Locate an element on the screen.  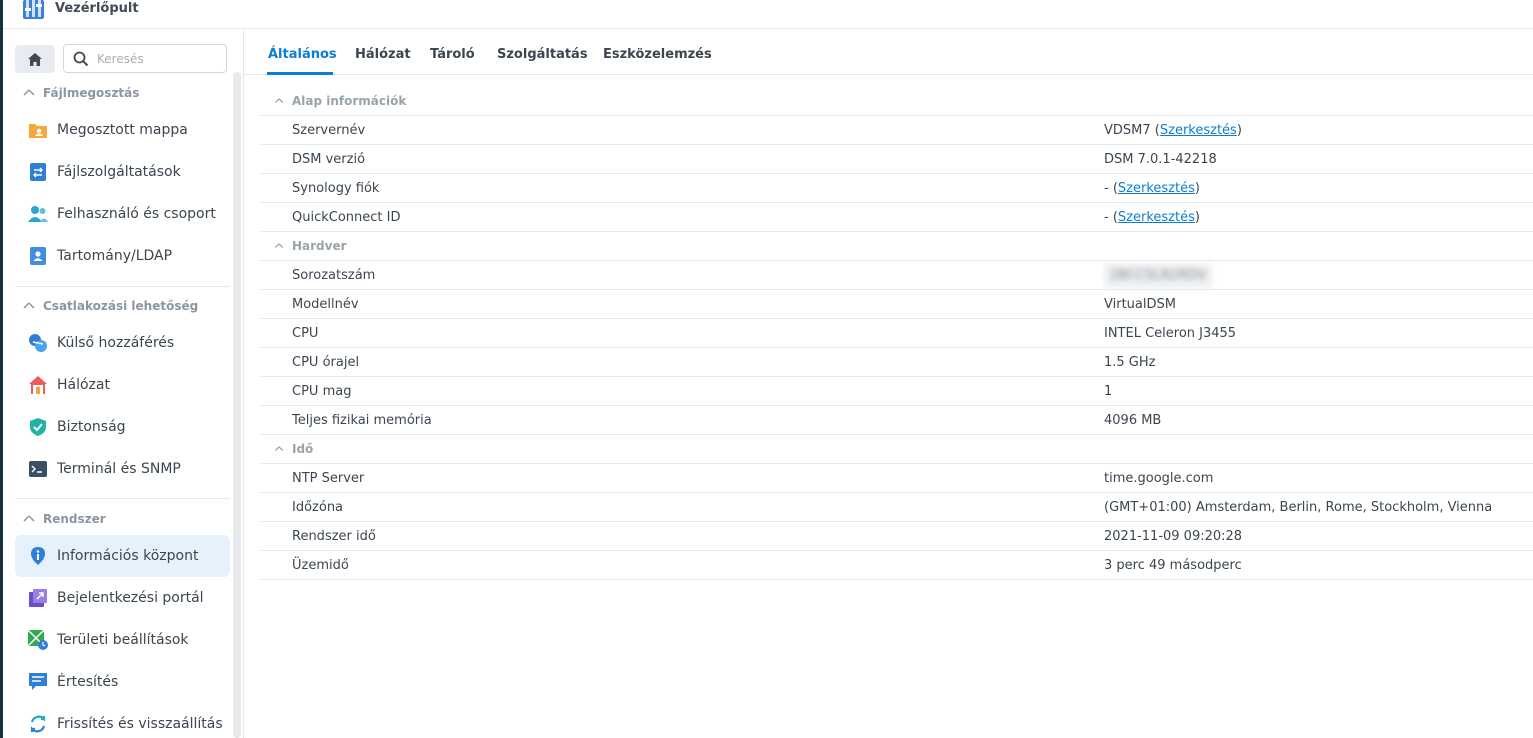
search-placeholder: Keresés is located at coordinates (120, 59).